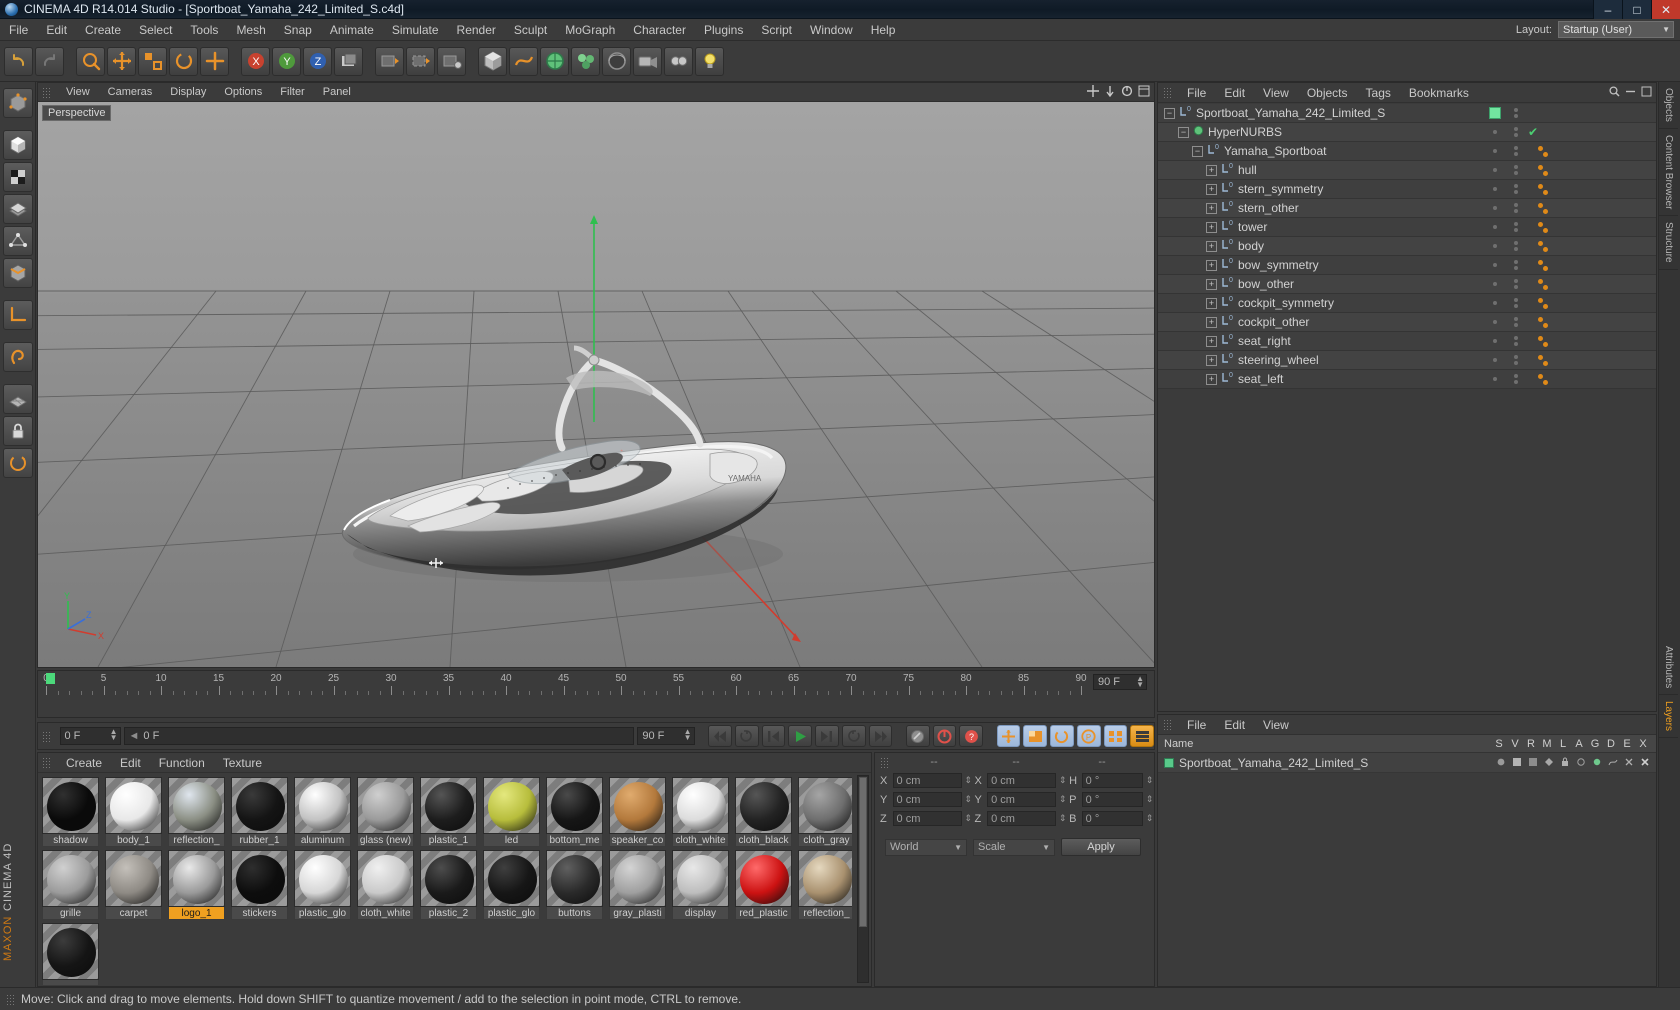 The width and height of the screenshot is (1680, 1010). I want to click on menu-item-help: Help, so click(883, 30).